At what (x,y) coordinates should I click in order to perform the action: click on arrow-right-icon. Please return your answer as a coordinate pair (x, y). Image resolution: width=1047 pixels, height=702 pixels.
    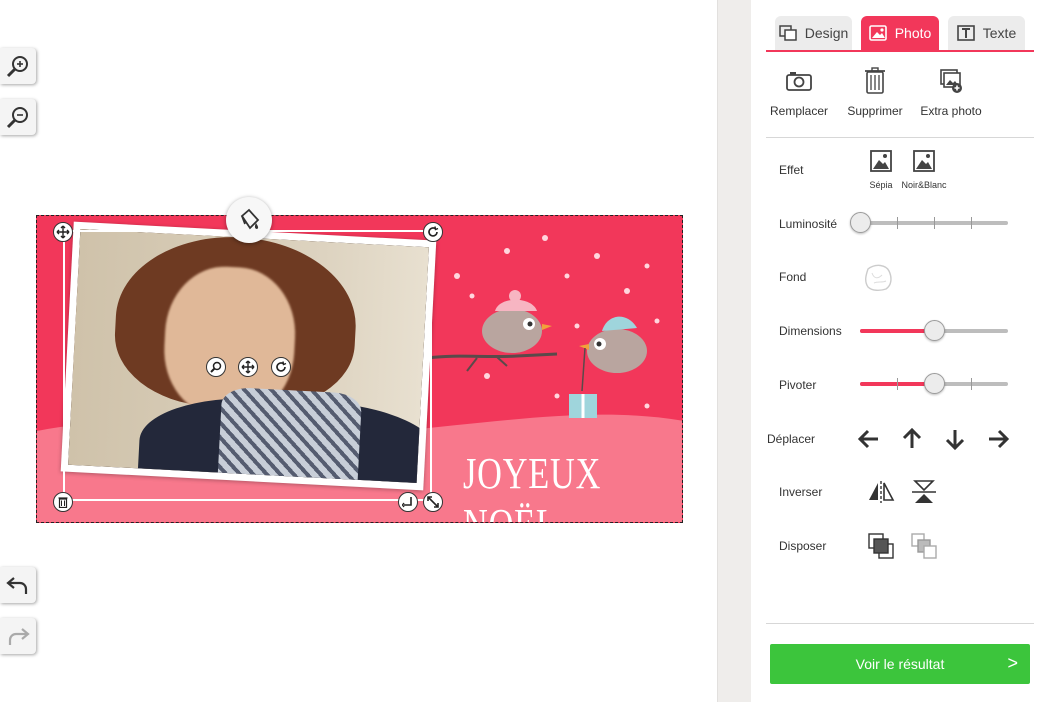
    Looking at the image, I should click on (998, 439).